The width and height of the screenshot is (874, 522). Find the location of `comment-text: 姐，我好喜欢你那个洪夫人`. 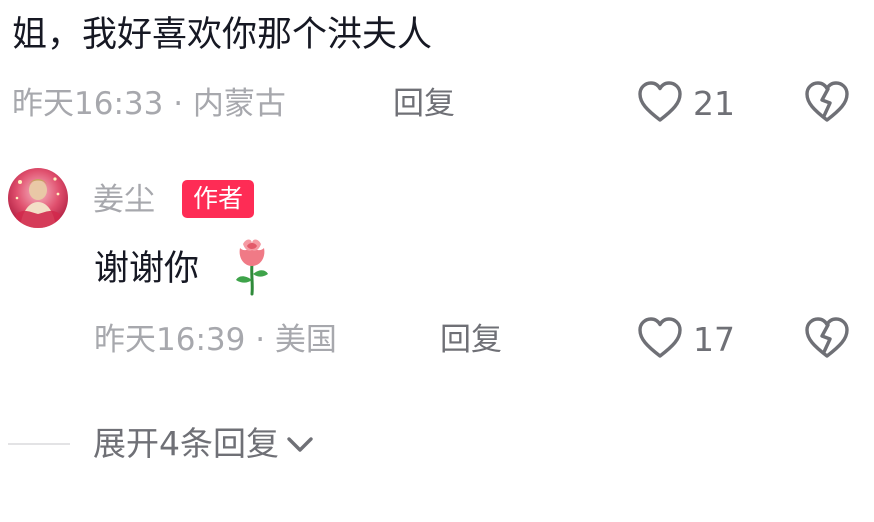

comment-text: 姐，我好喜欢你那个洪夫人 is located at coordinates (222, 35).